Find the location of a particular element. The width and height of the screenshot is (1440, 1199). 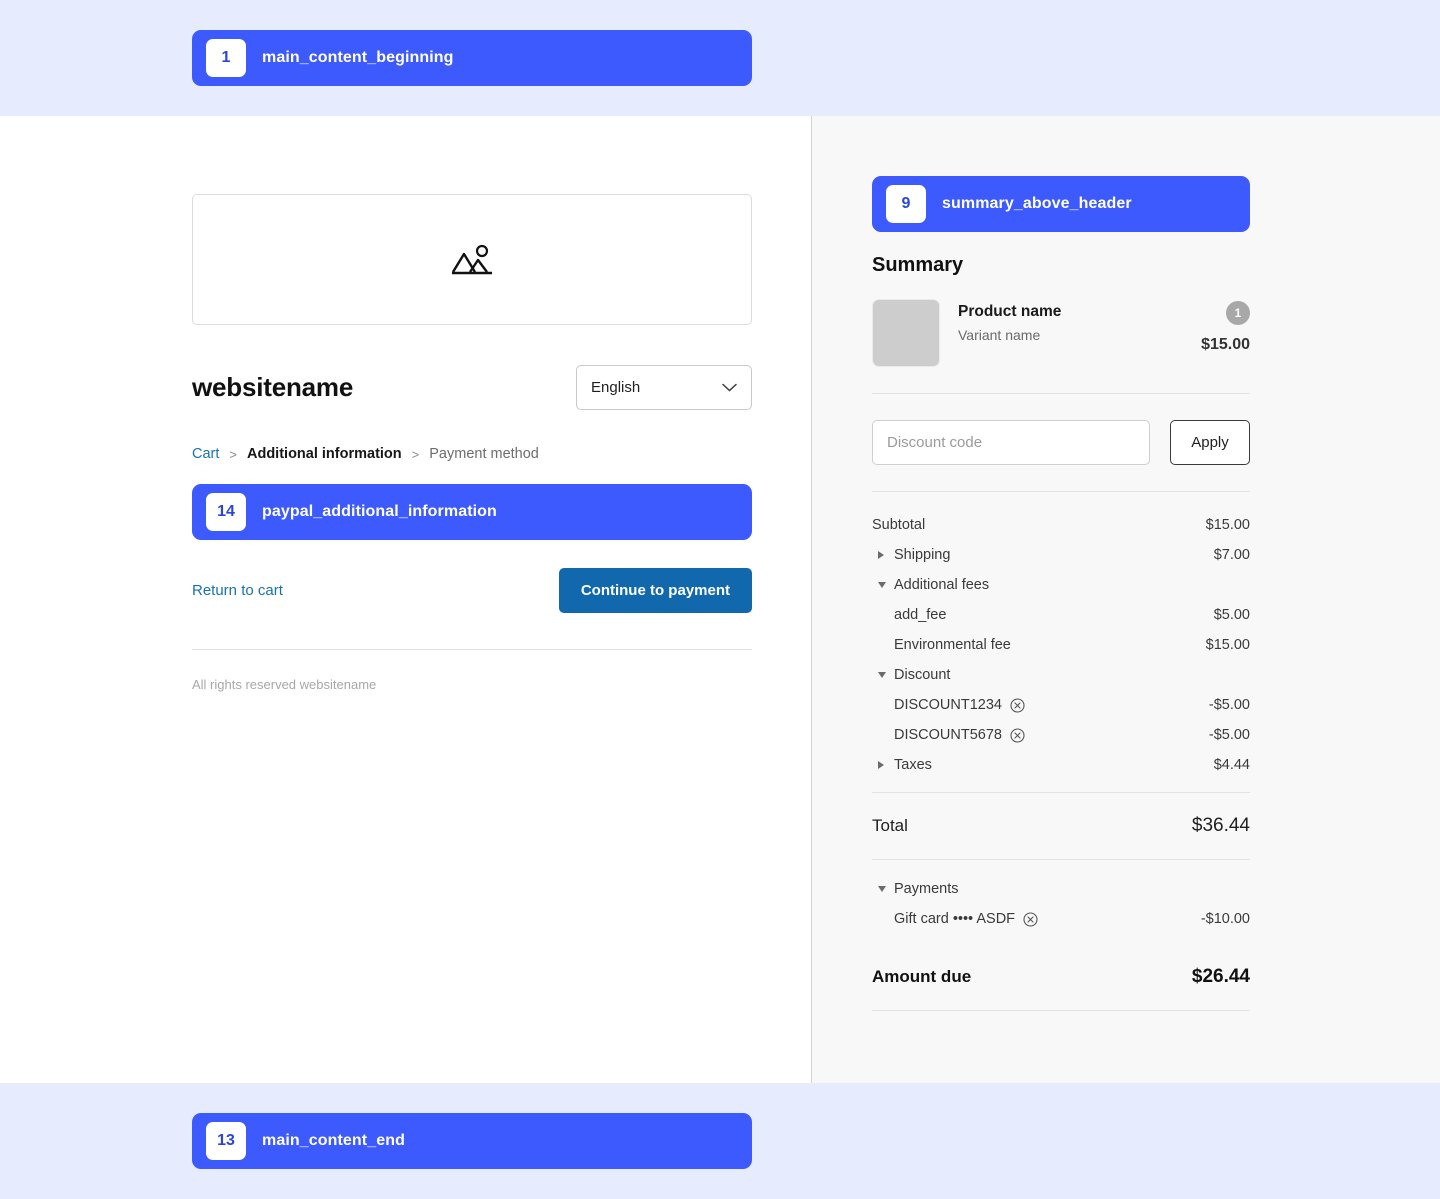

line-label: Subtotal is located at coordinates (899, 525).